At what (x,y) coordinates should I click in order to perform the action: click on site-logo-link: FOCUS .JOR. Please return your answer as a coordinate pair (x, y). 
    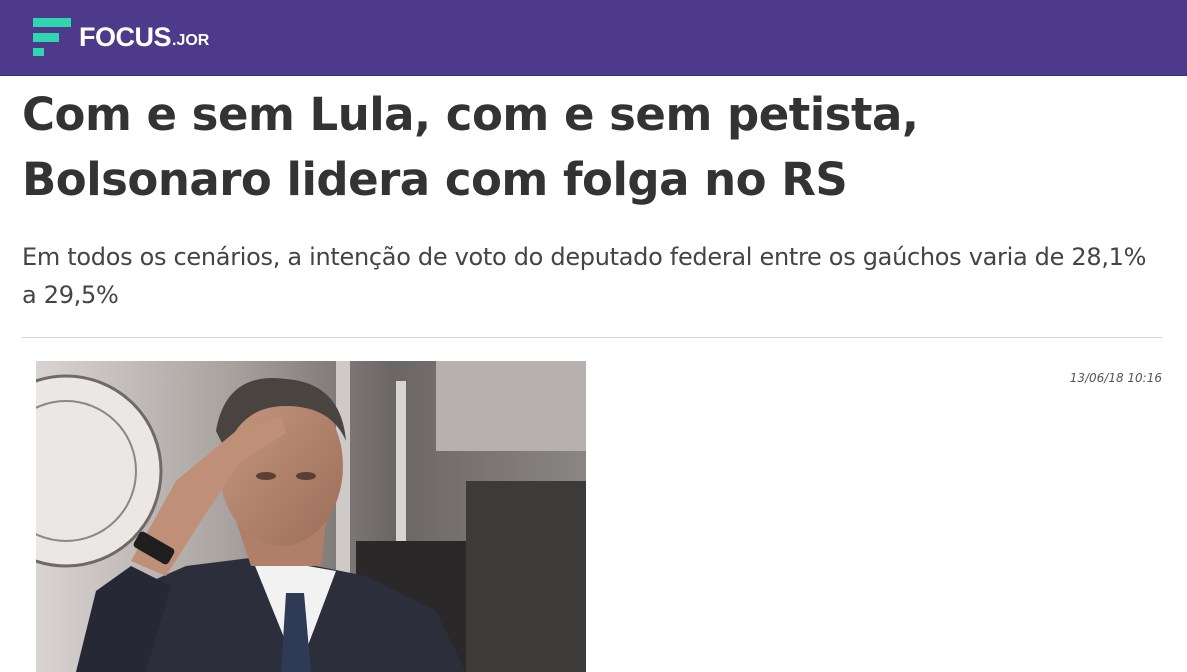
    Looking at the image, I should click on (121, 37).